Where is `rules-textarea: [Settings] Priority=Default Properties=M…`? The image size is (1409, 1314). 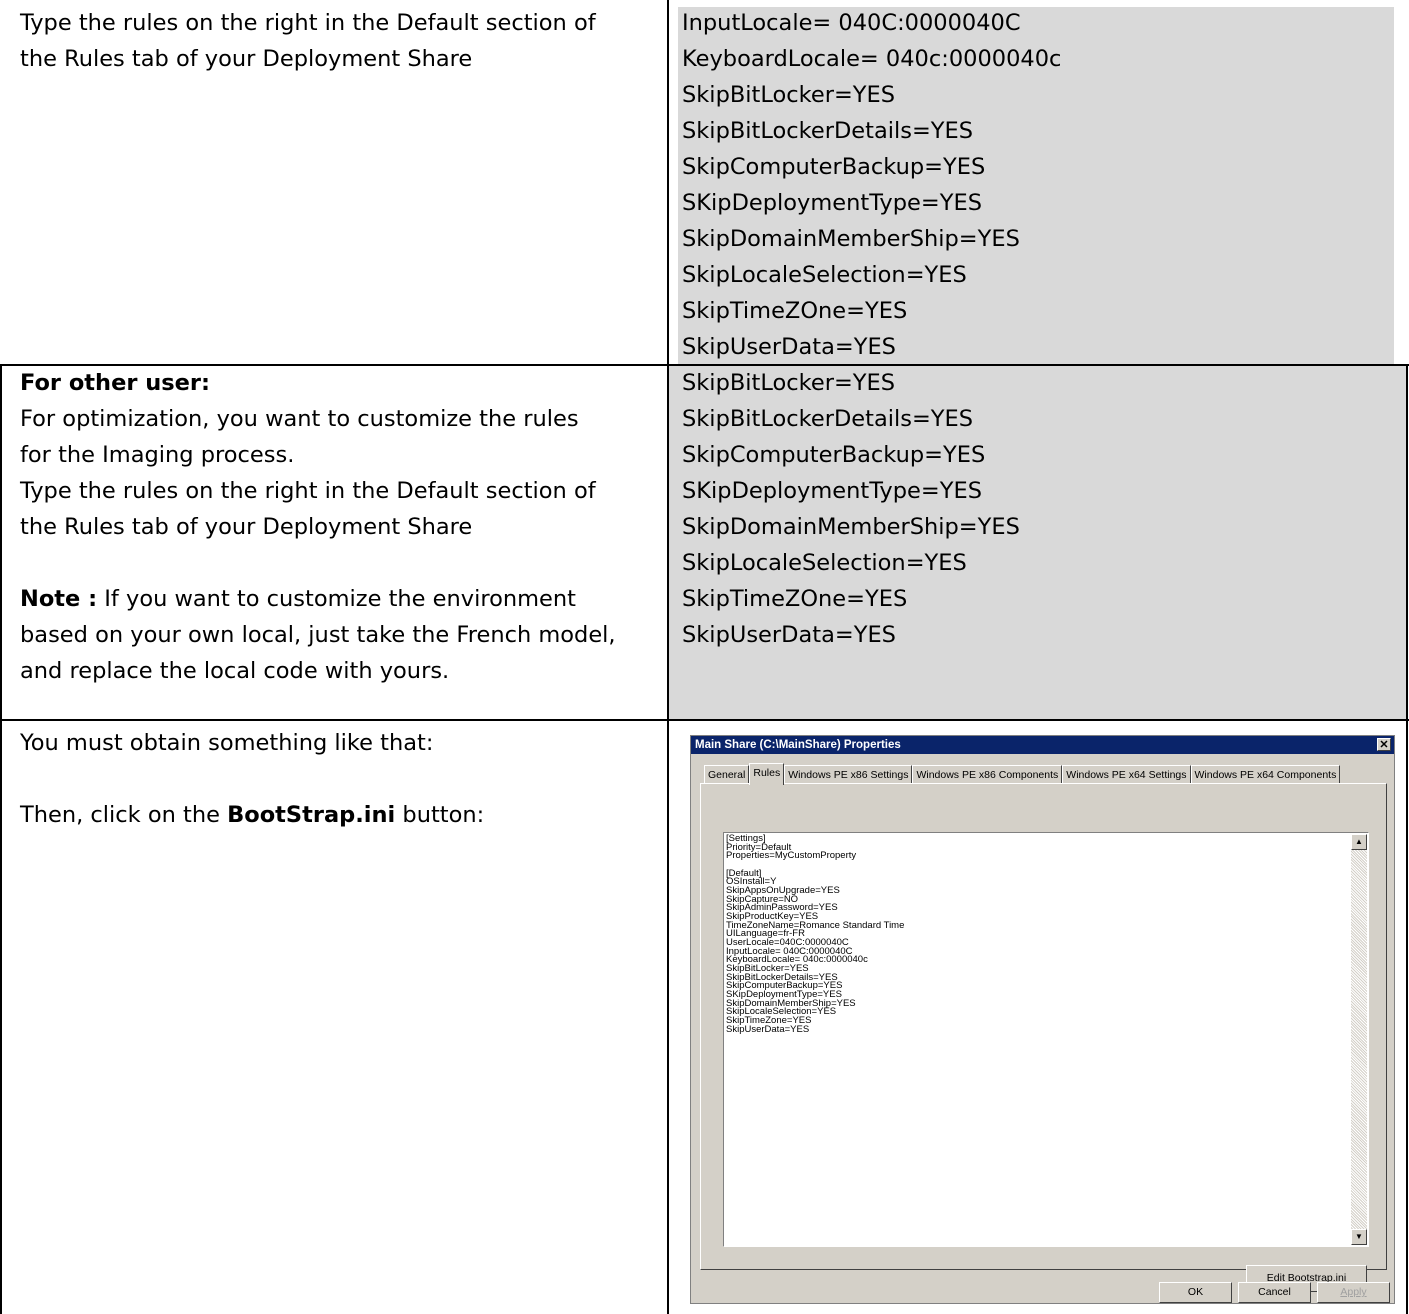 rules-textarea: [Settings] Priority=Default Properties=M… is located at coordinates (1046, 1039).